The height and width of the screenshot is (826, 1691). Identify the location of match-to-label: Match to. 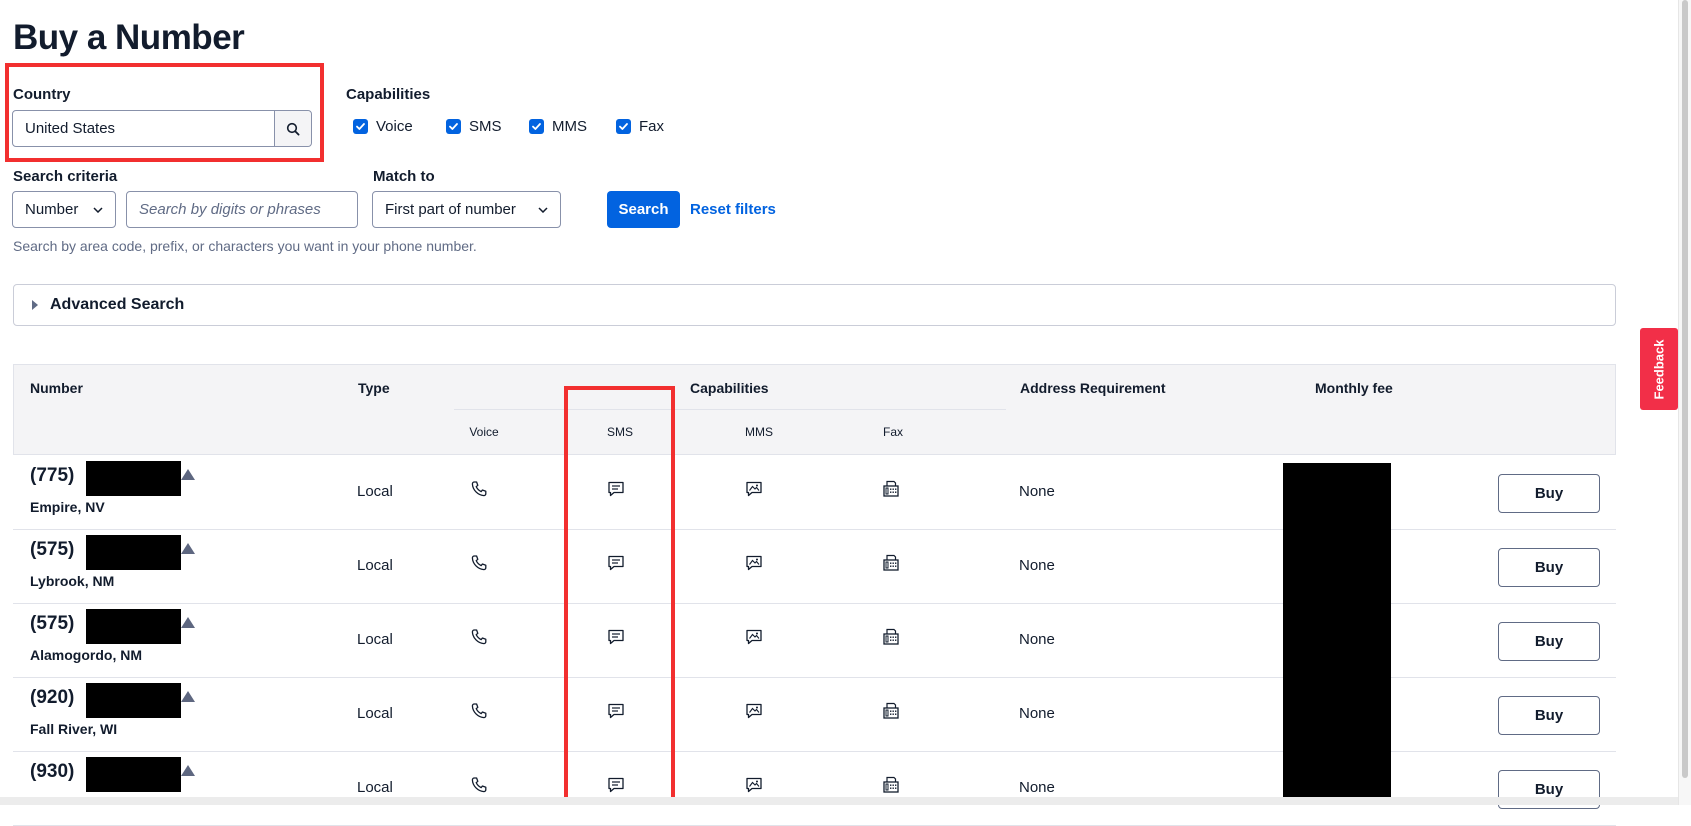
(404, 176).